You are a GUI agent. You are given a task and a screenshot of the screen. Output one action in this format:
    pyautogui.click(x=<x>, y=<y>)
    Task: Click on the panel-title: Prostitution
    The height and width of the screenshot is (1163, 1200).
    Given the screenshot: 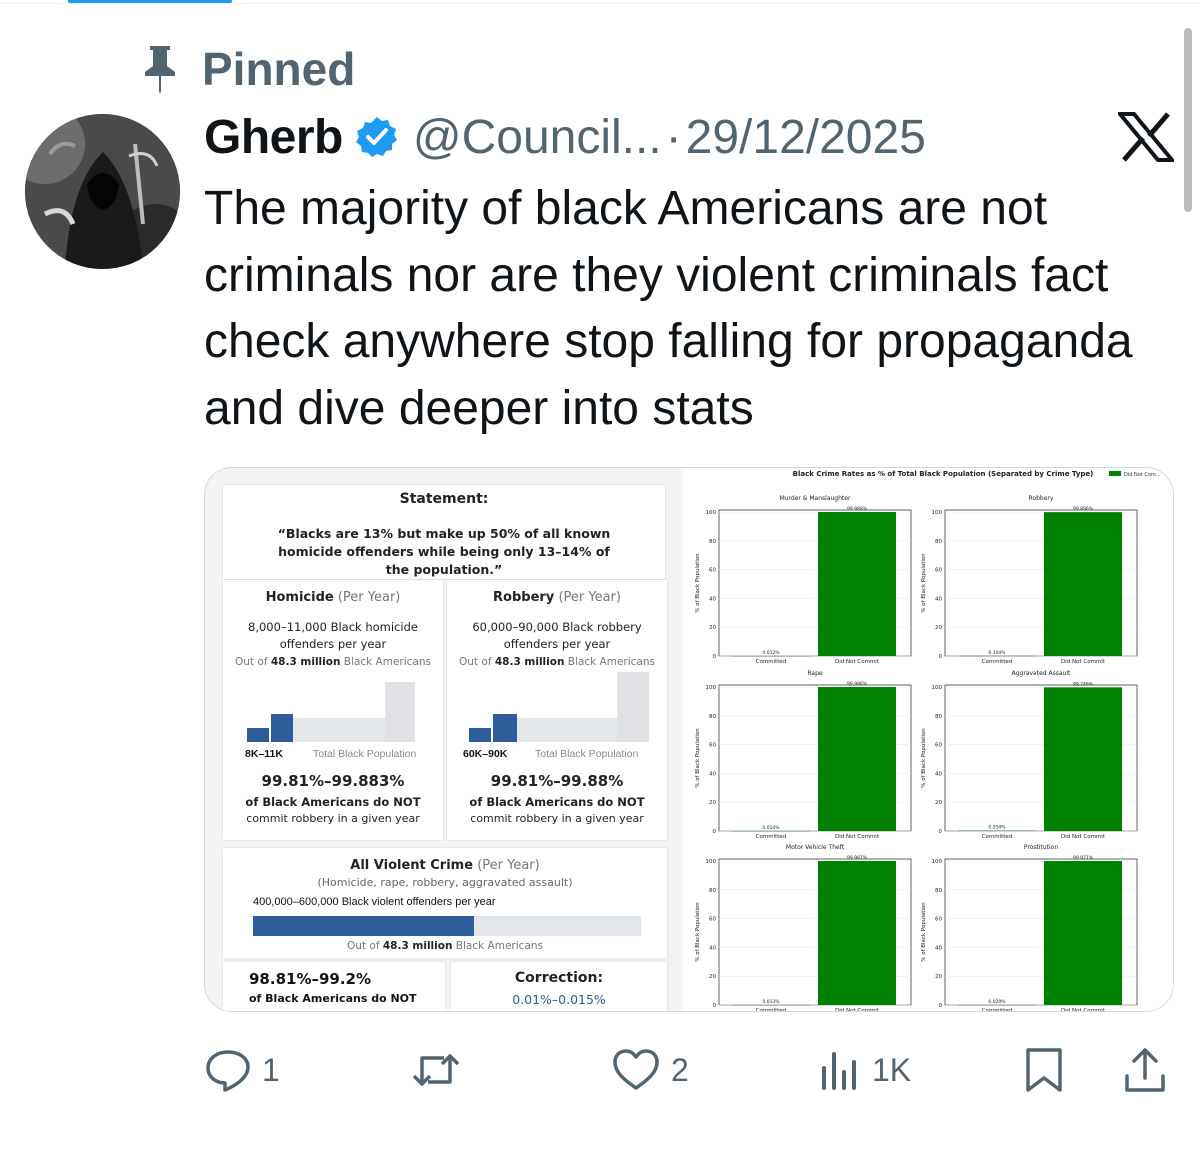 What is the action you would take?
    pyautogui.click(x=1041, y=847)
    